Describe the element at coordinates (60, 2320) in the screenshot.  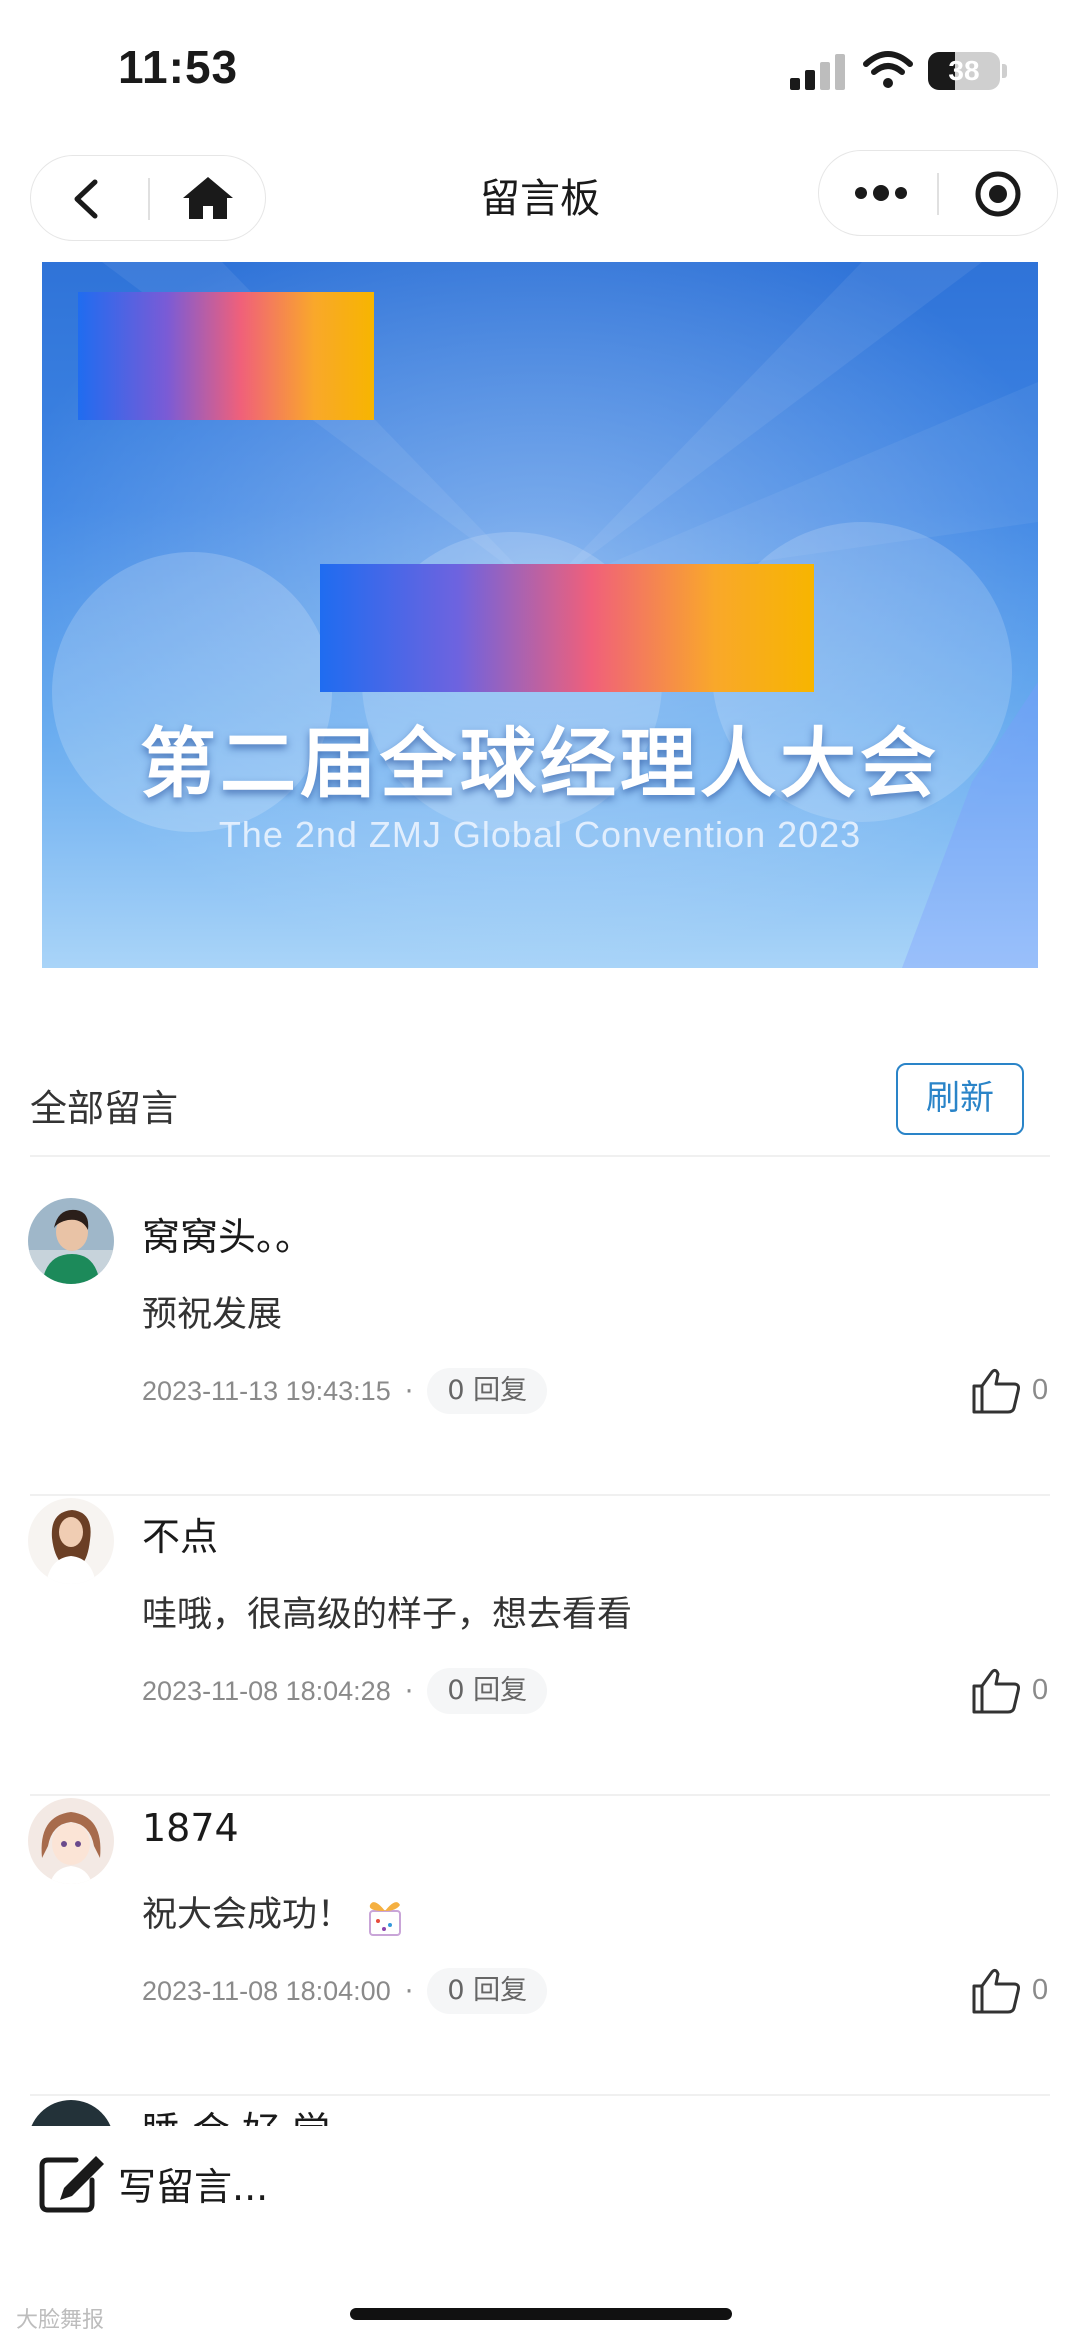
I see `watermark: 大脸舞报` at that location.